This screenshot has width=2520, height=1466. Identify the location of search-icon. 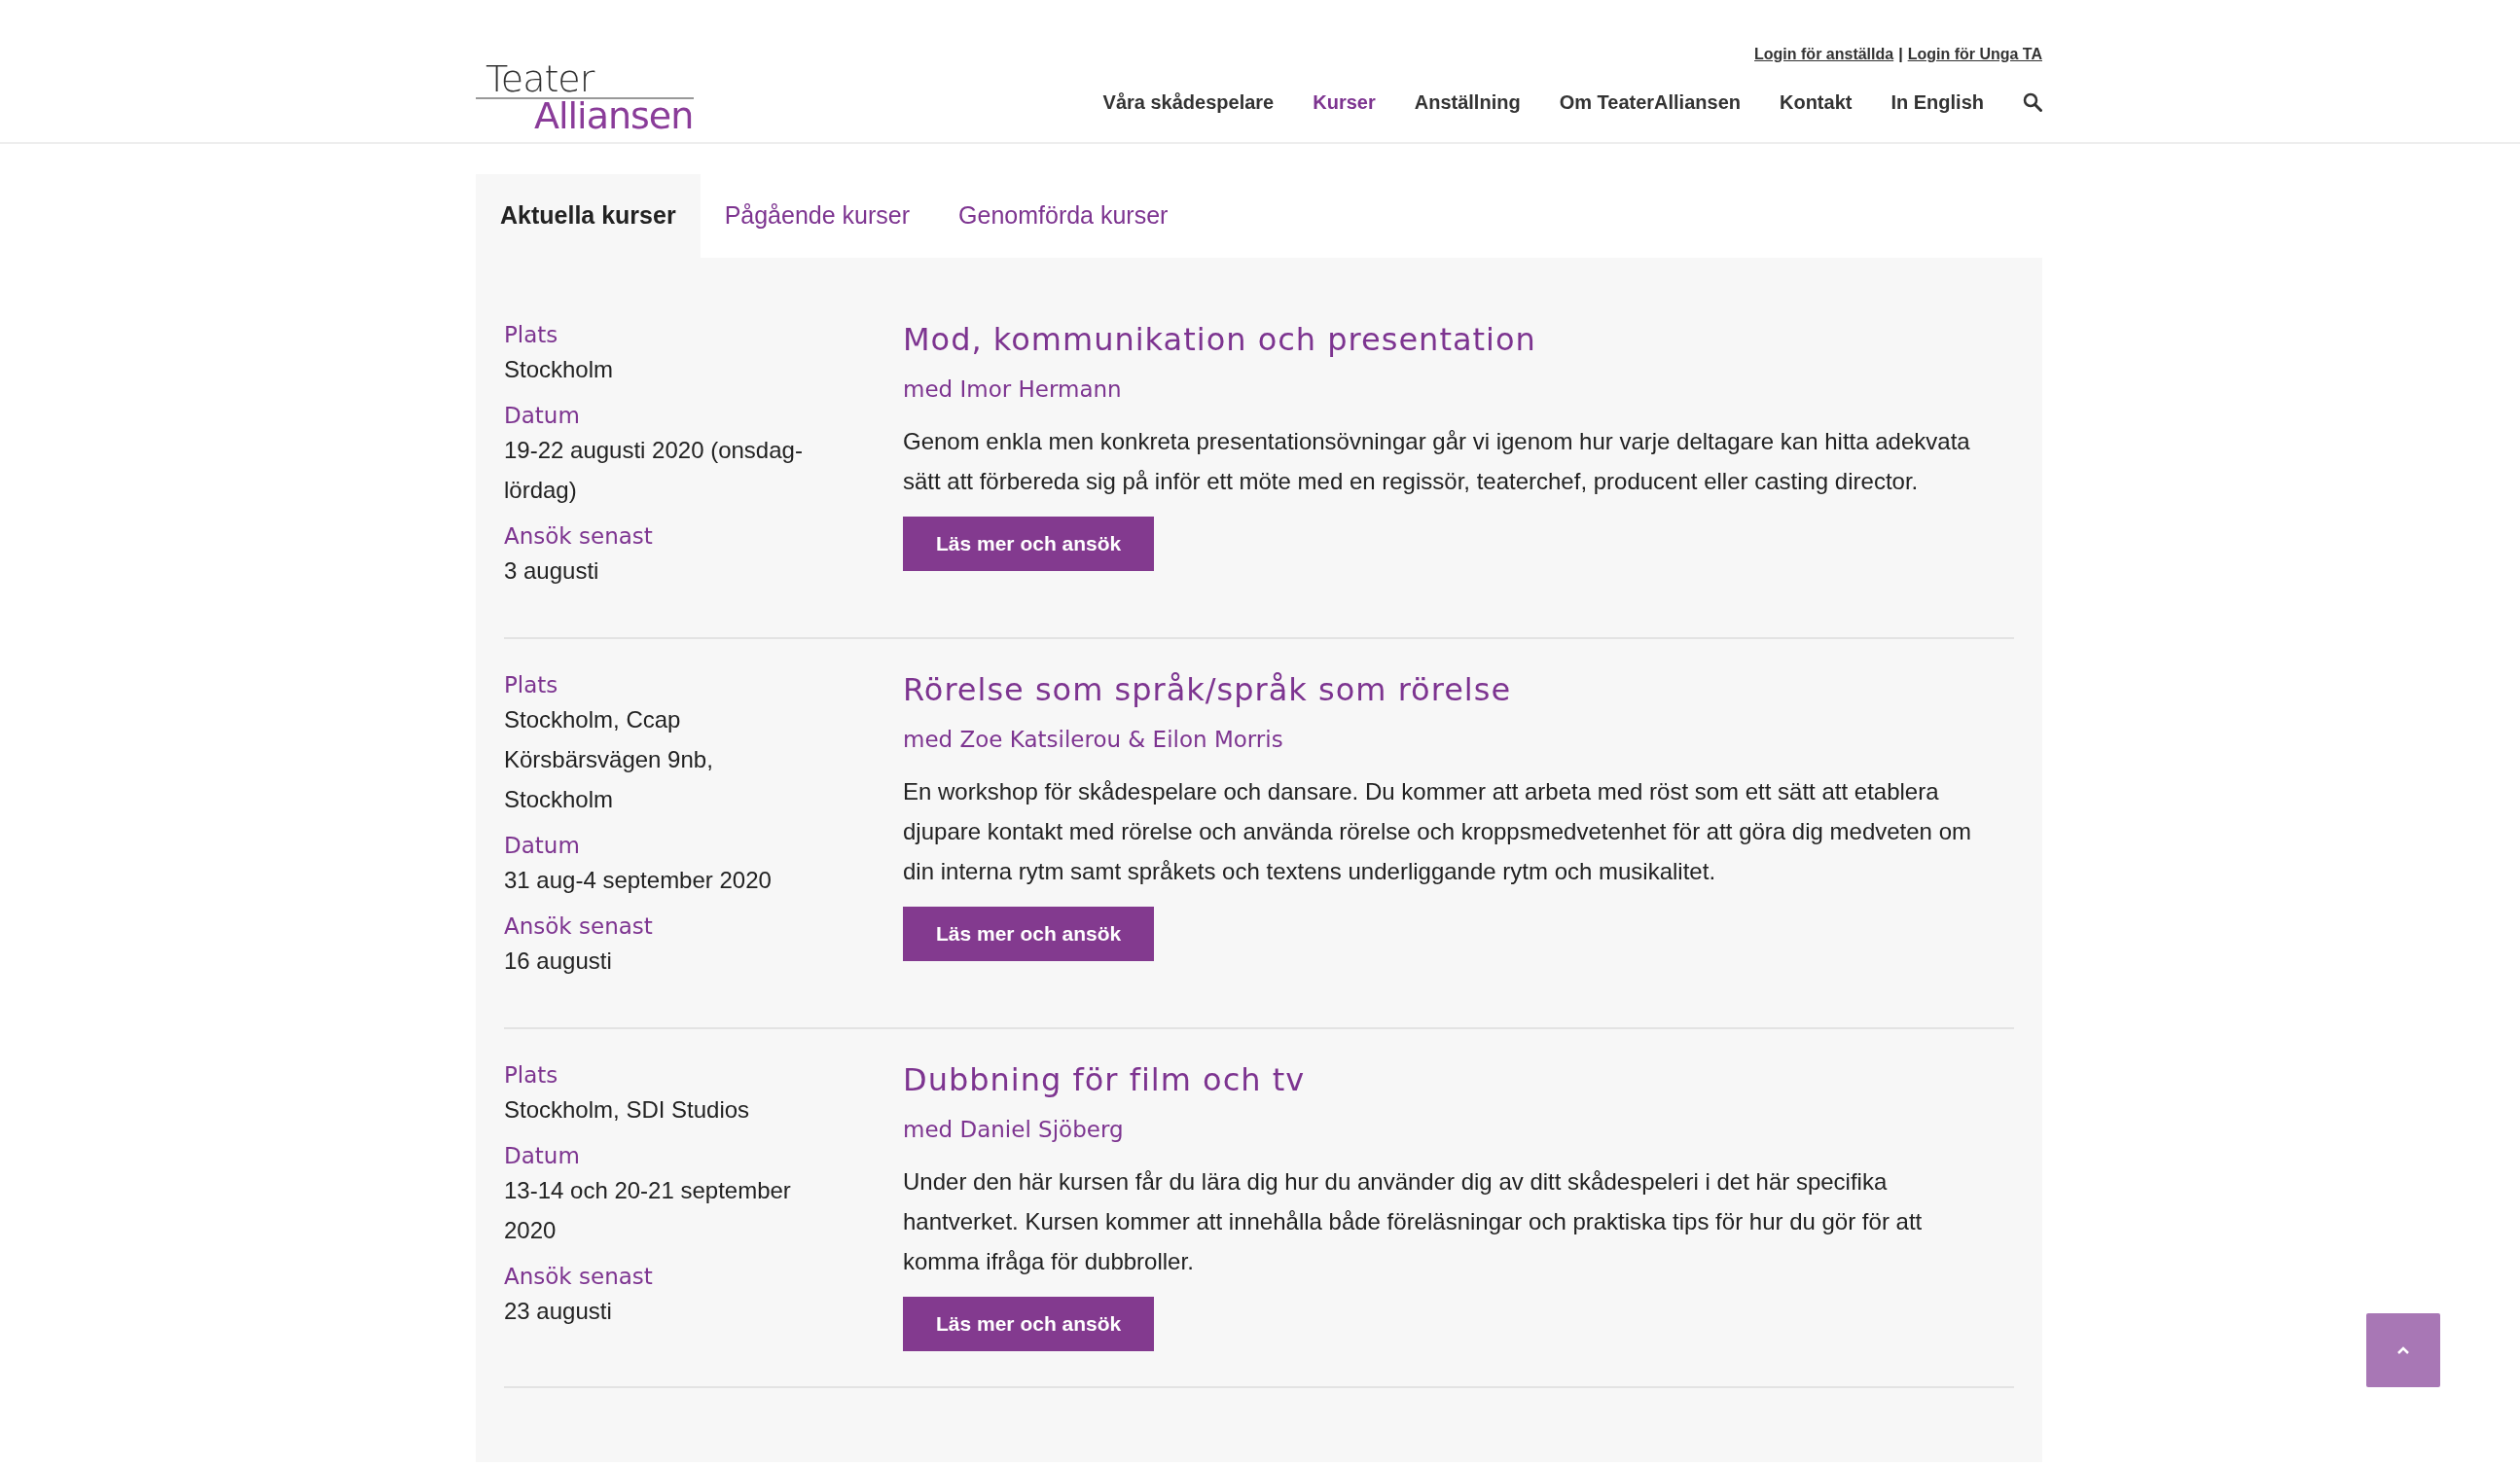
(2032, 102).